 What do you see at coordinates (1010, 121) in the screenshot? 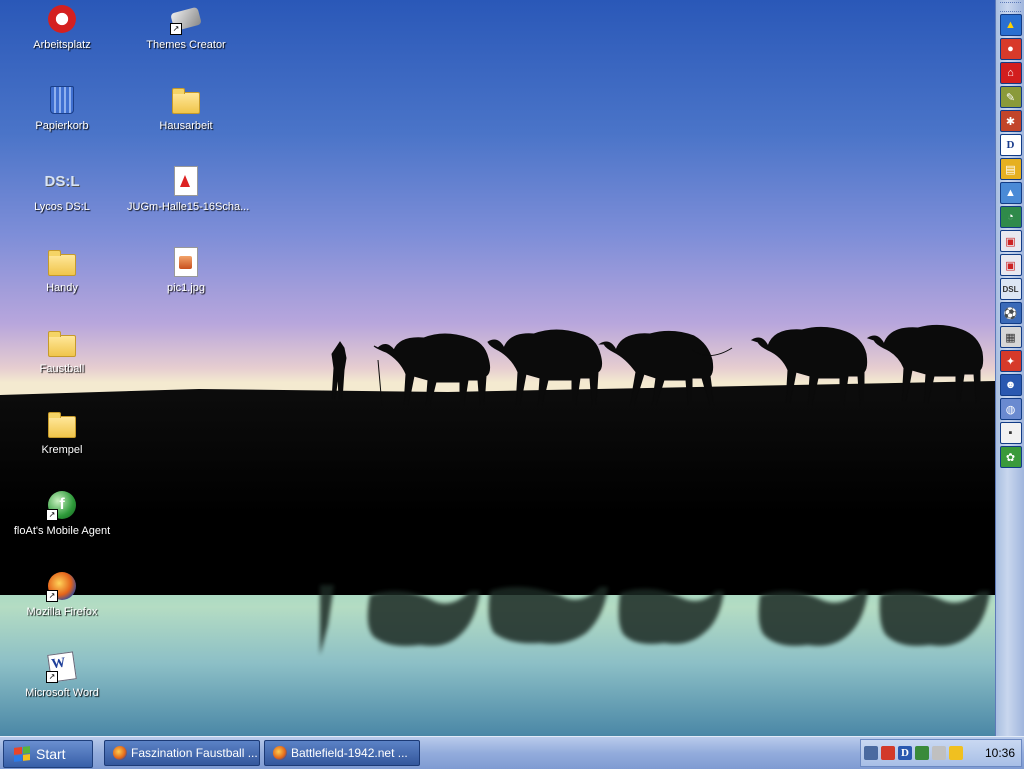
I see `game-icon: ✱` at bounding box center [1010, 121].